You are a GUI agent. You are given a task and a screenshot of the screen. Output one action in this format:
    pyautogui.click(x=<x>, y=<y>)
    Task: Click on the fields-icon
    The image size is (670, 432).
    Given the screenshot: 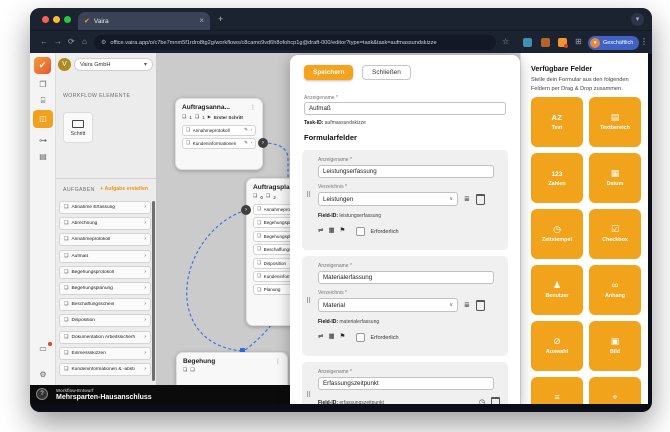 What is the action you would take?
    pyautogui.click(x=43, y=101)
    